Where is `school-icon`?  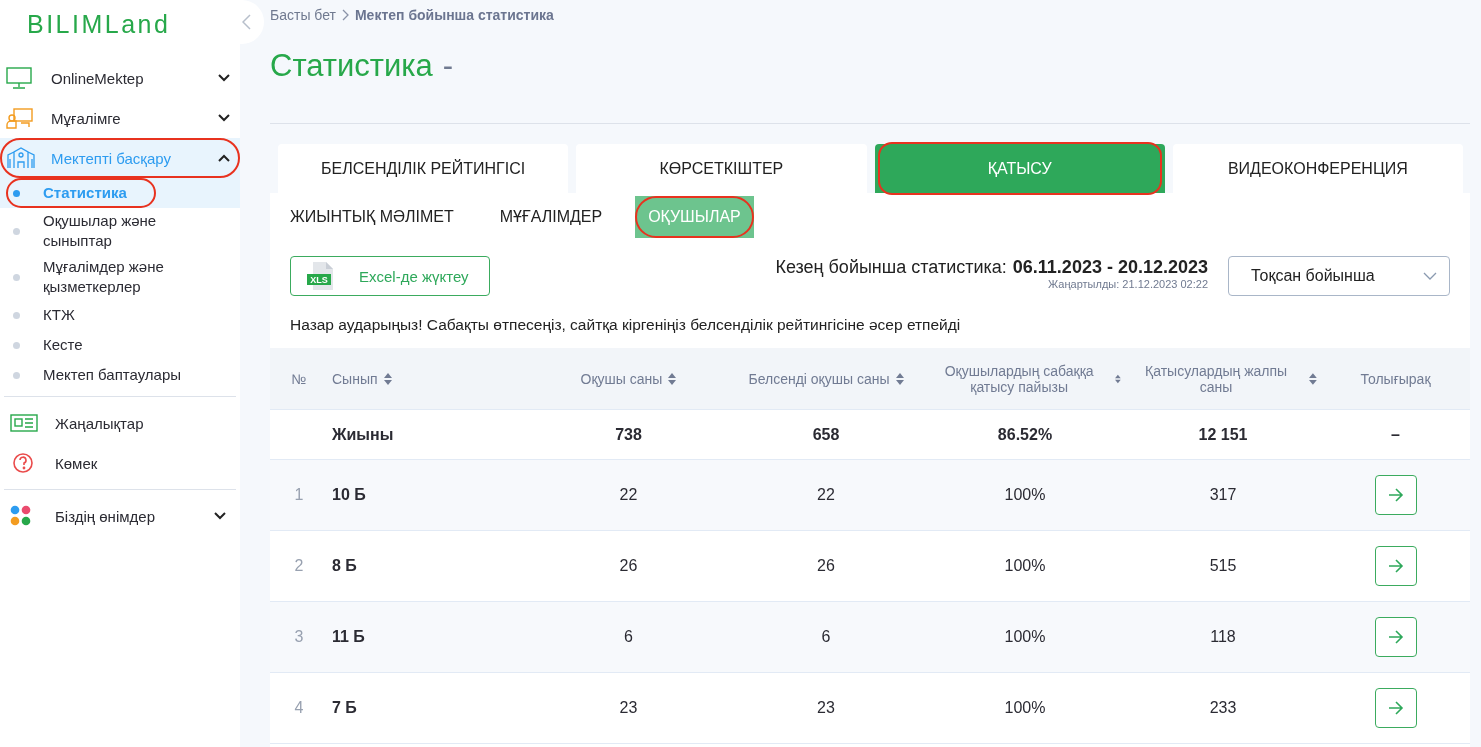
school-icon is located at coordinates (21, 158).